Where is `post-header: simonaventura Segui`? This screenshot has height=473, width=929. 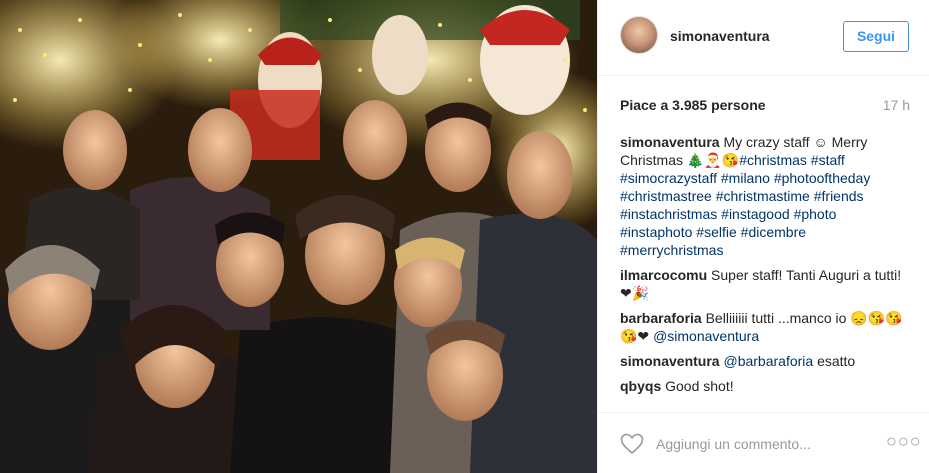
post-header: simonaventura Segui is located at coordinates (763, 38).